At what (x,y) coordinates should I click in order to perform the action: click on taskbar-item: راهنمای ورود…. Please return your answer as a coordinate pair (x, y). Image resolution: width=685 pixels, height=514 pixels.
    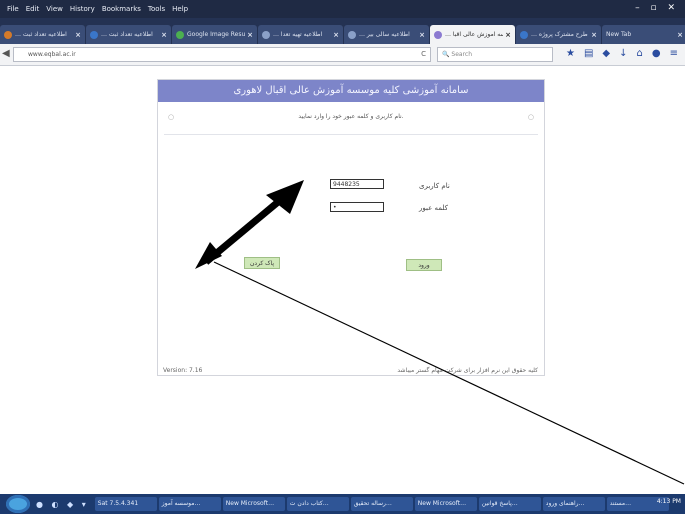
    Looking at the image, I should click on (573, 504).